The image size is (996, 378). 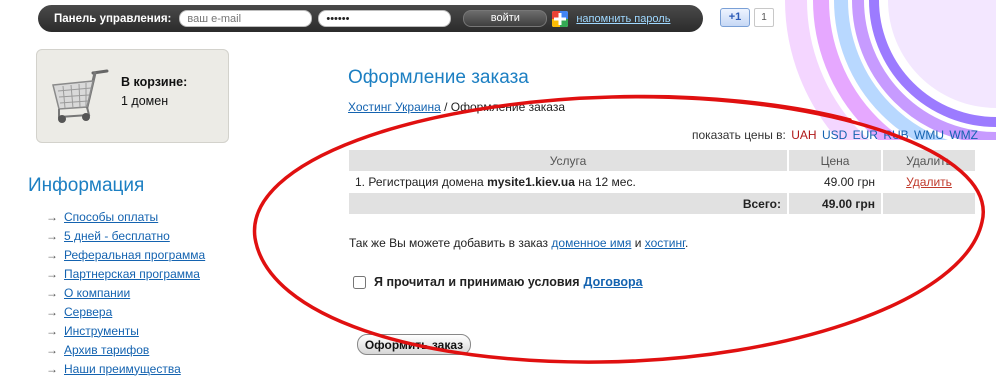 I want to click on panel-label: Панель управления:, so click(x=113, y=18).